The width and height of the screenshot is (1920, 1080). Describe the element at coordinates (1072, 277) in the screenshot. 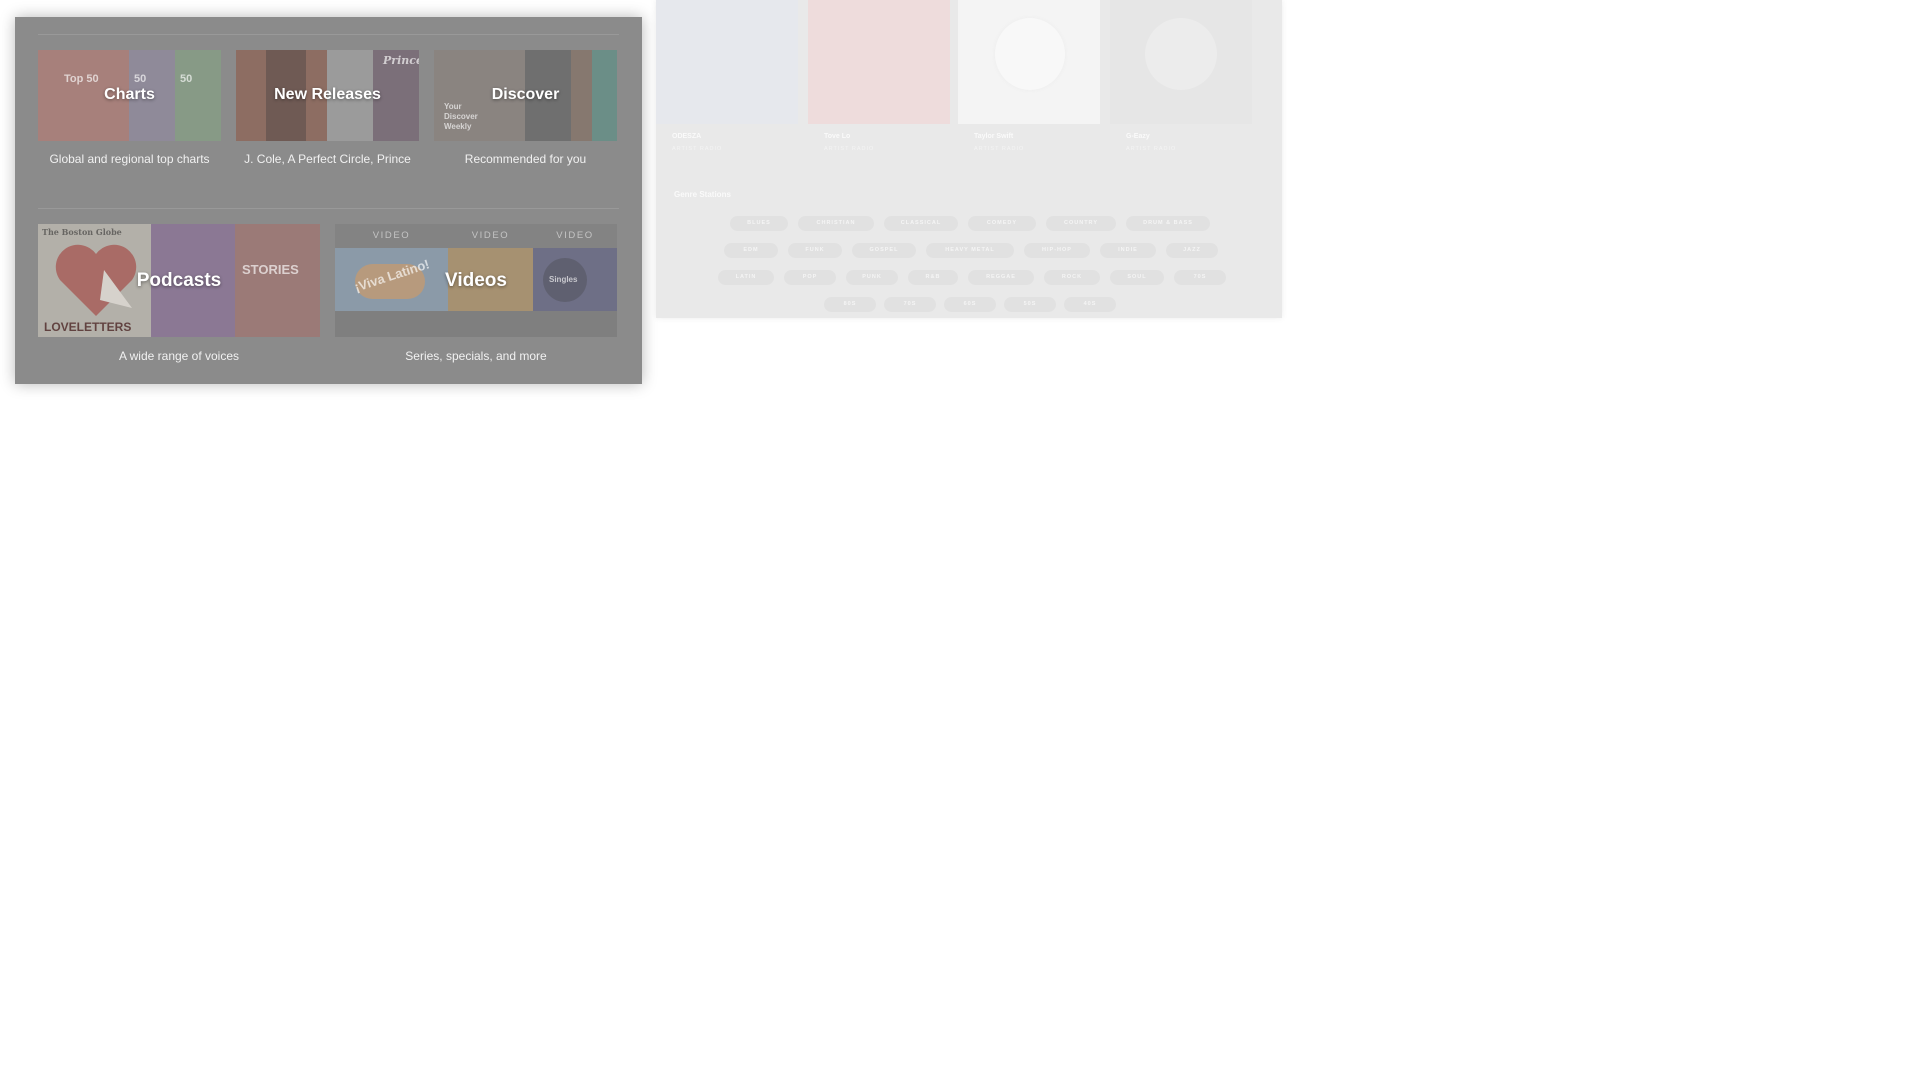

I see `genre-pill: ROCK` at that location.